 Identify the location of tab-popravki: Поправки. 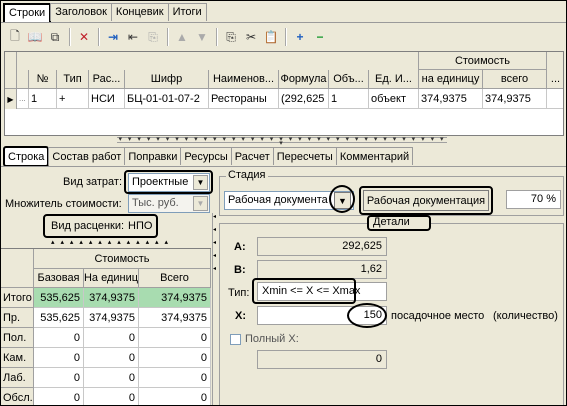
(153, 156).